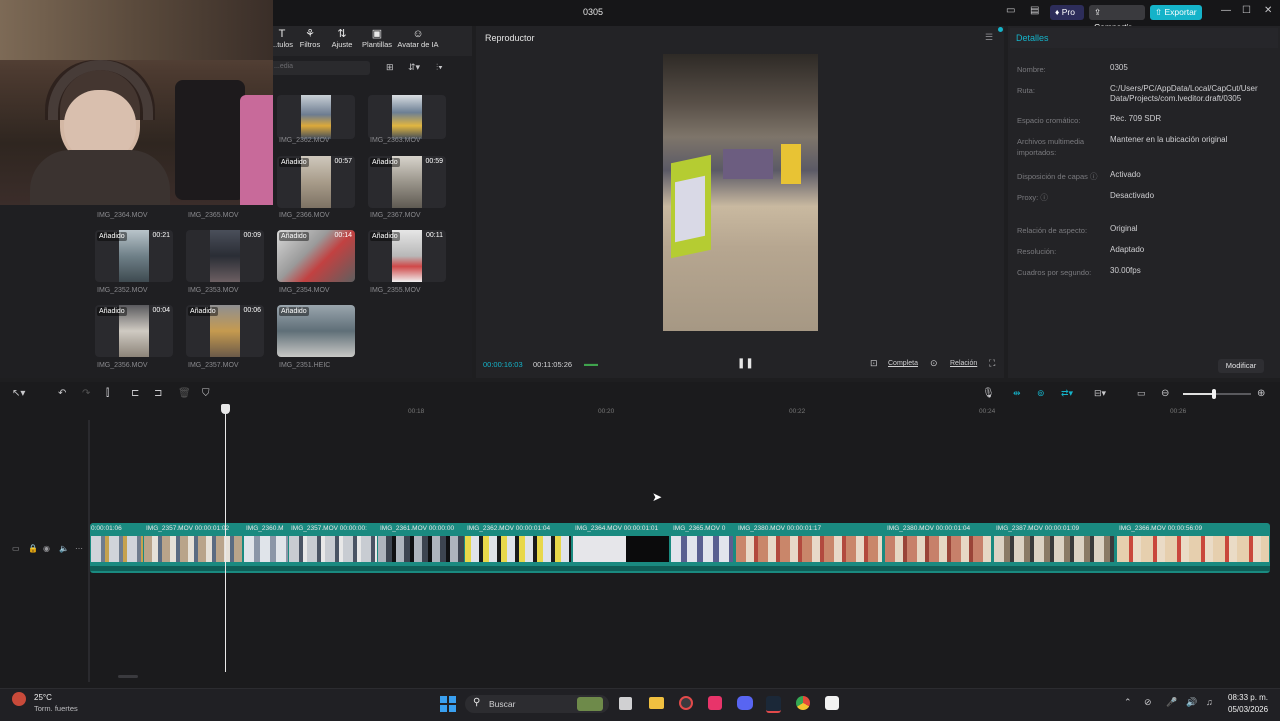 This screenshot has width=1280, height=721. What do you see at coordinates (745, 363) in the screenshot?
I see `pause-icon: ❚❚` at bounding box center [745, 363].